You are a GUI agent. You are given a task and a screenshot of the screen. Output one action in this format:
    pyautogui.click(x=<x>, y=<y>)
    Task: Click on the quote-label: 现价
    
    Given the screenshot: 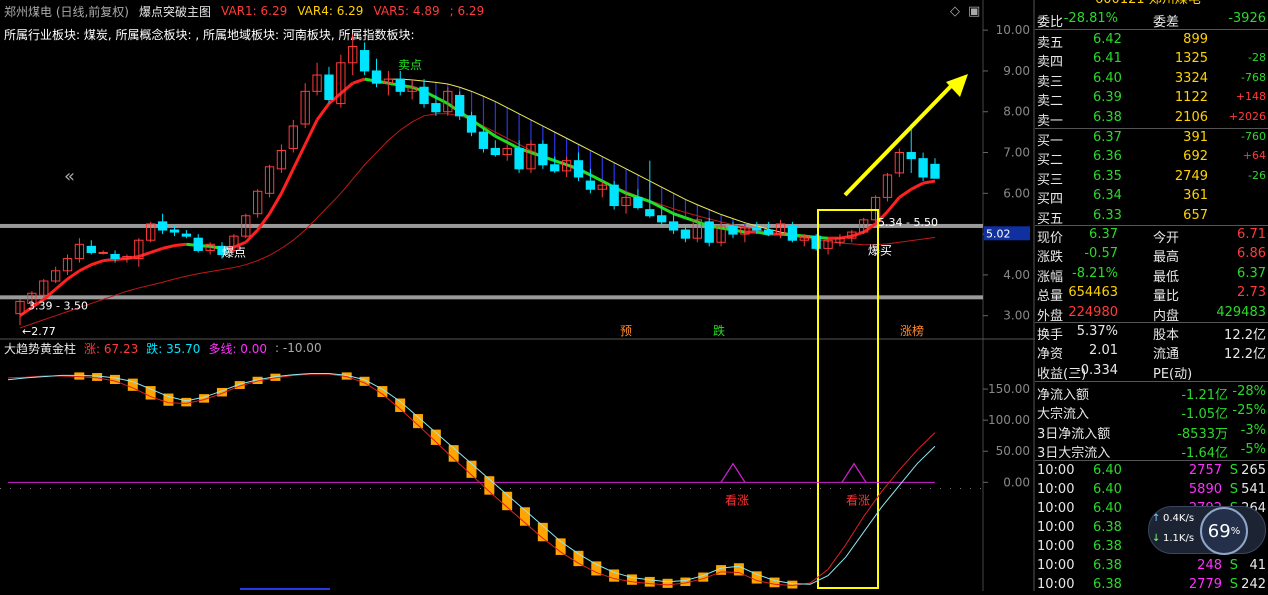 What is the action you would take?
    pyautogui.click(x=1050, y=238)
    